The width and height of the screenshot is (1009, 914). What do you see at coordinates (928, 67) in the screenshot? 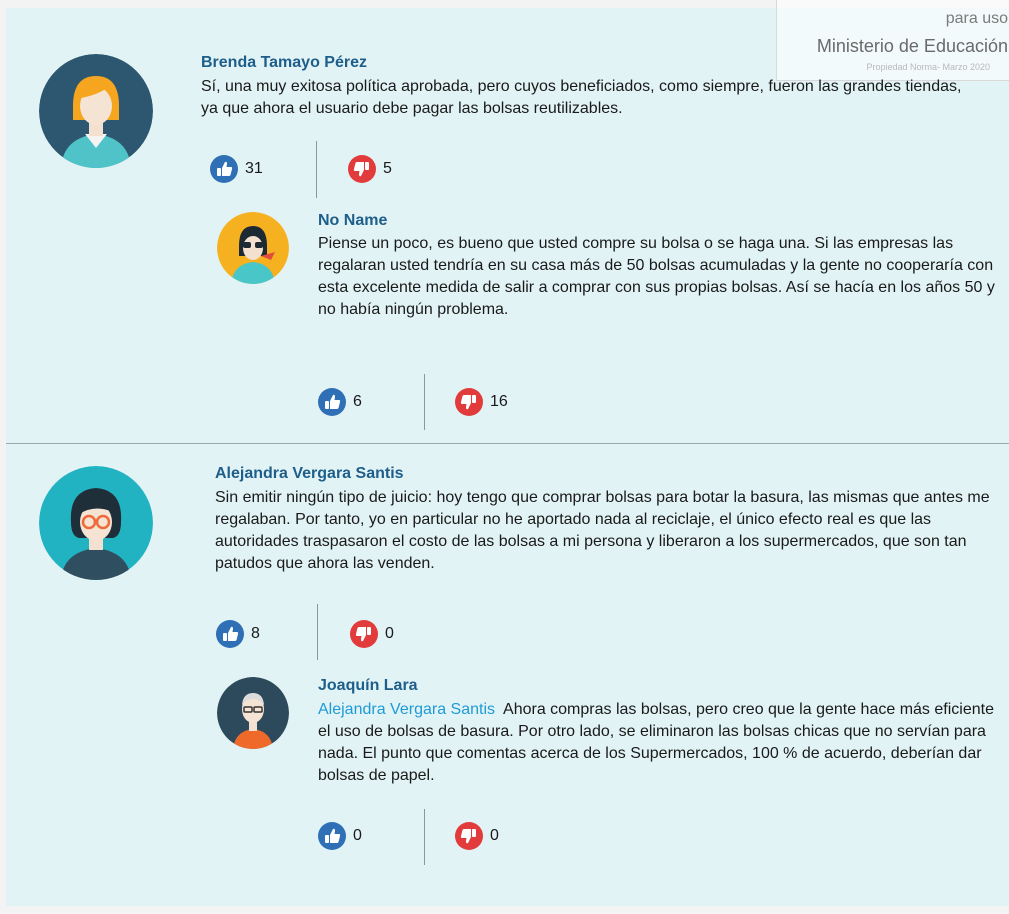
I see `watermark-line-3: Propiedad Norma- Marzo 2020` at bounding box center [928, 67].